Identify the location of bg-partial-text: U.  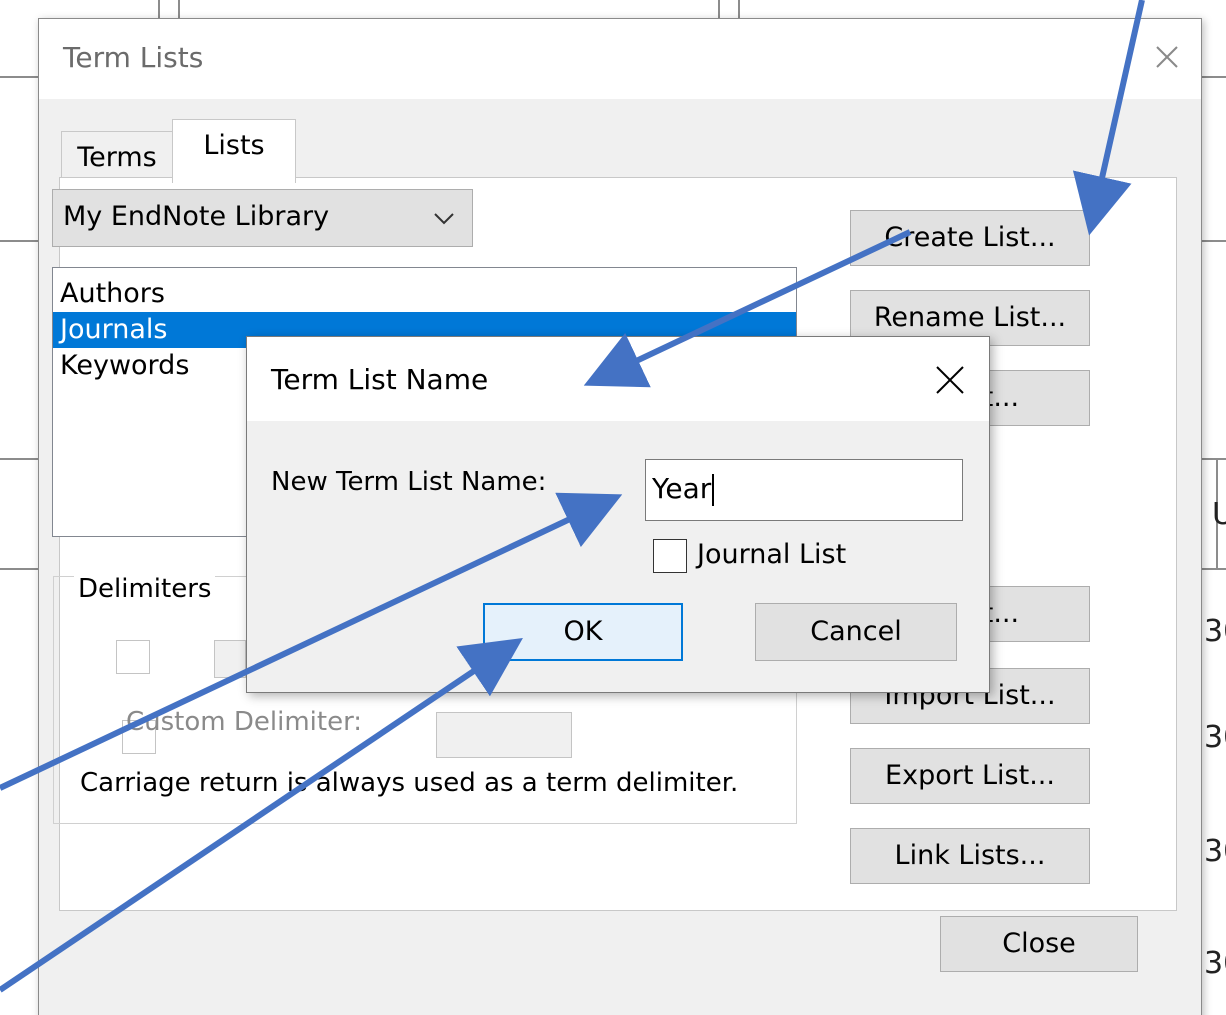
(1219, 514).